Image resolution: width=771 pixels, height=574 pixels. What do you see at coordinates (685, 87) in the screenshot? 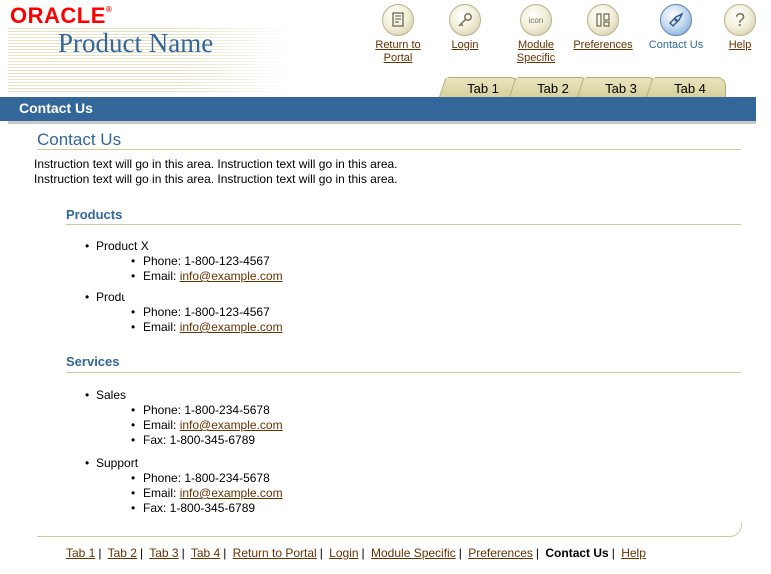
I see `tab-4: Tab 4` at bounding box center [685, 87].